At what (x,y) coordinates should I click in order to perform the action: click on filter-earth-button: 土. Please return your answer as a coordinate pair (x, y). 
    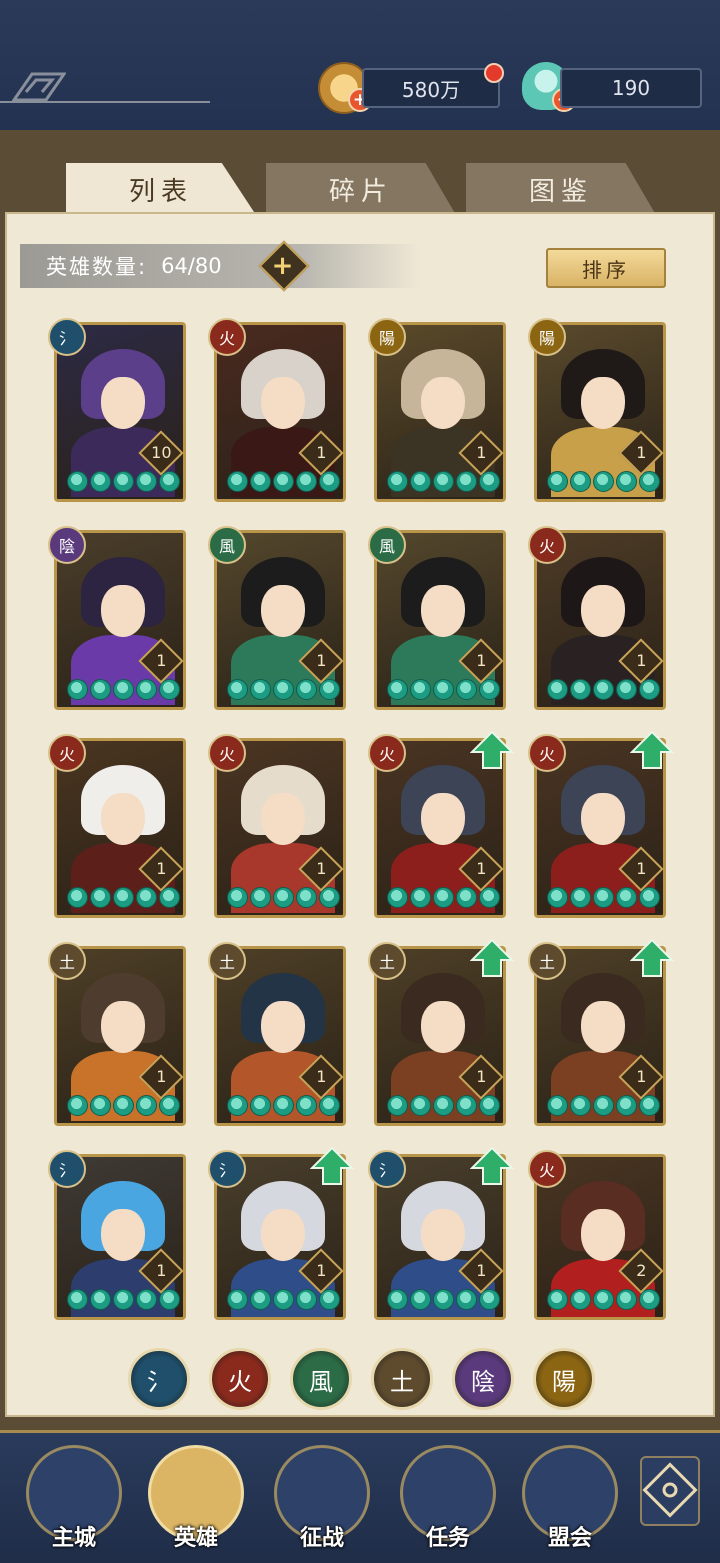
    Looking at the image, I should click on (402, 1379).